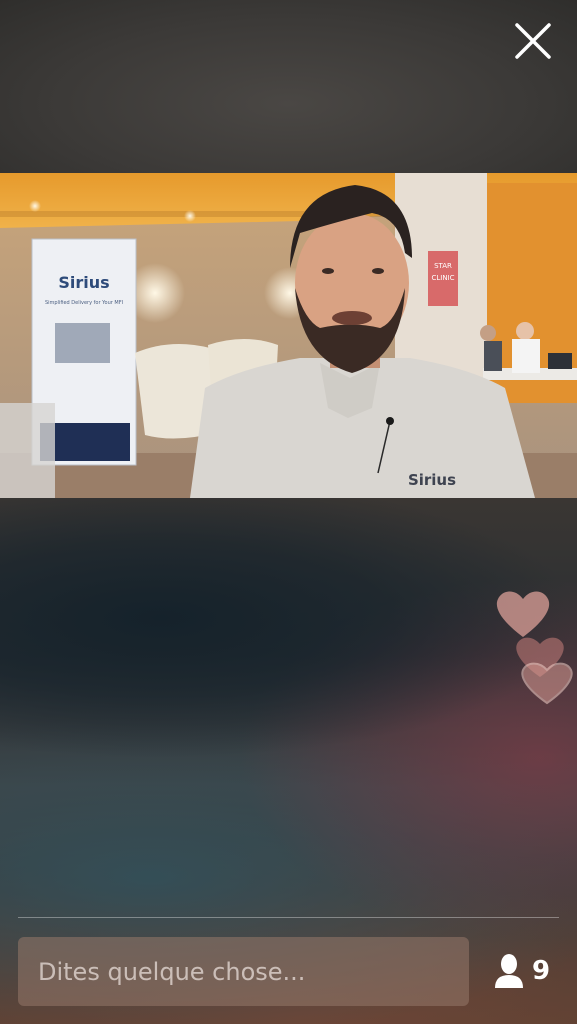 The image size is (577, 1024). I want to click on close-icon, so click(533, 41).